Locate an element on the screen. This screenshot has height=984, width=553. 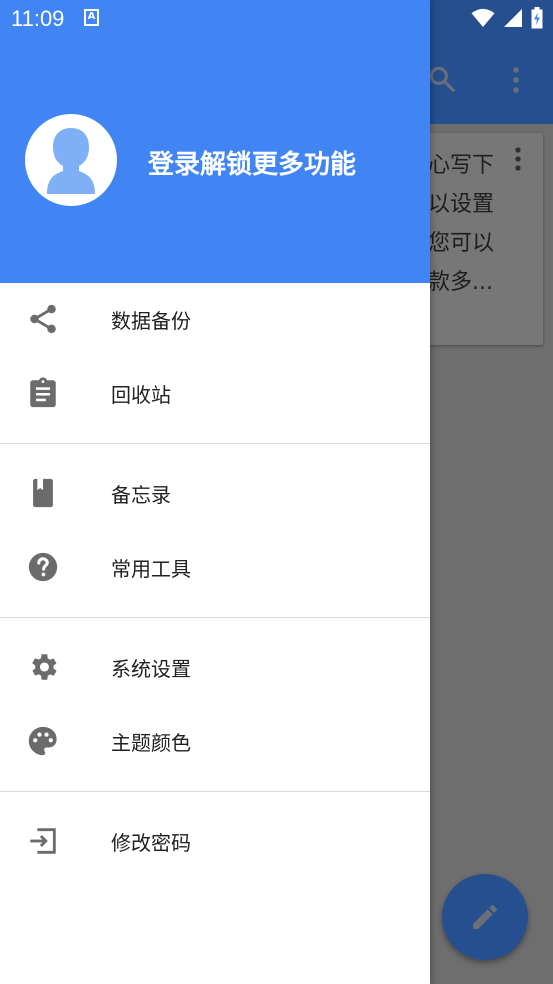
signal-icon is located at coordinates (513, 18).